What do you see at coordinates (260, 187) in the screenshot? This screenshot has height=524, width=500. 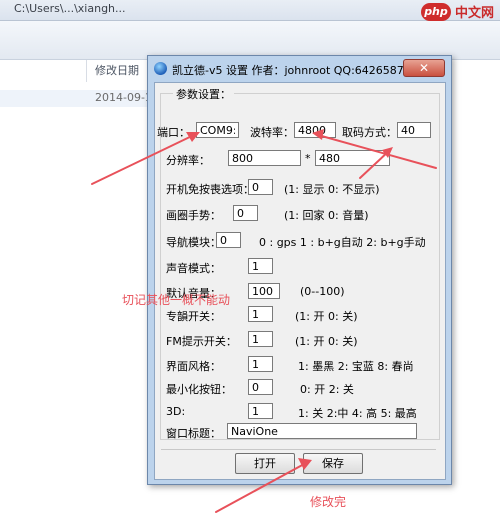 I see `skip-option-input` at bounding box center [260, 187].